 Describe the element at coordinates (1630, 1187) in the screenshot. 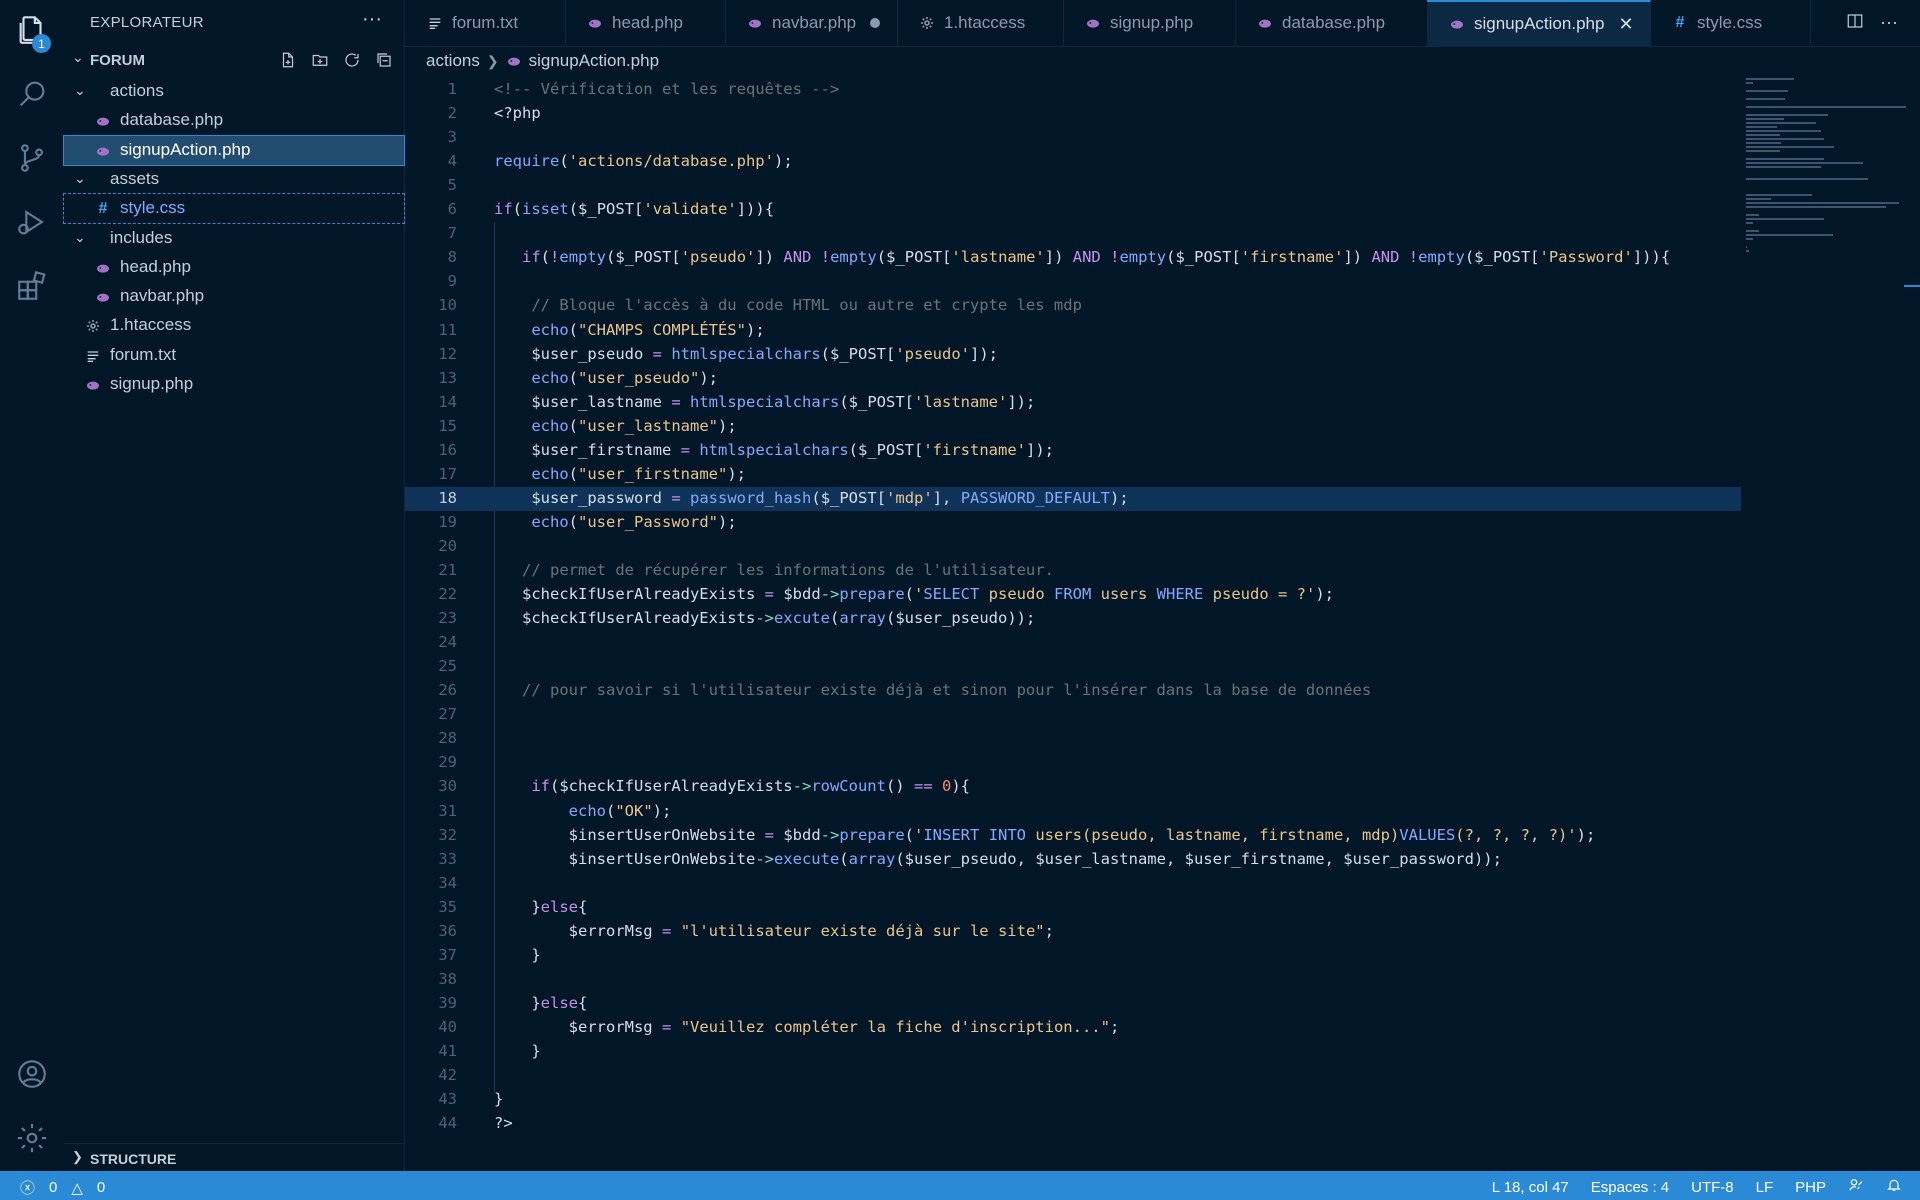

I see `indentation: Espaces : 4` at that location.